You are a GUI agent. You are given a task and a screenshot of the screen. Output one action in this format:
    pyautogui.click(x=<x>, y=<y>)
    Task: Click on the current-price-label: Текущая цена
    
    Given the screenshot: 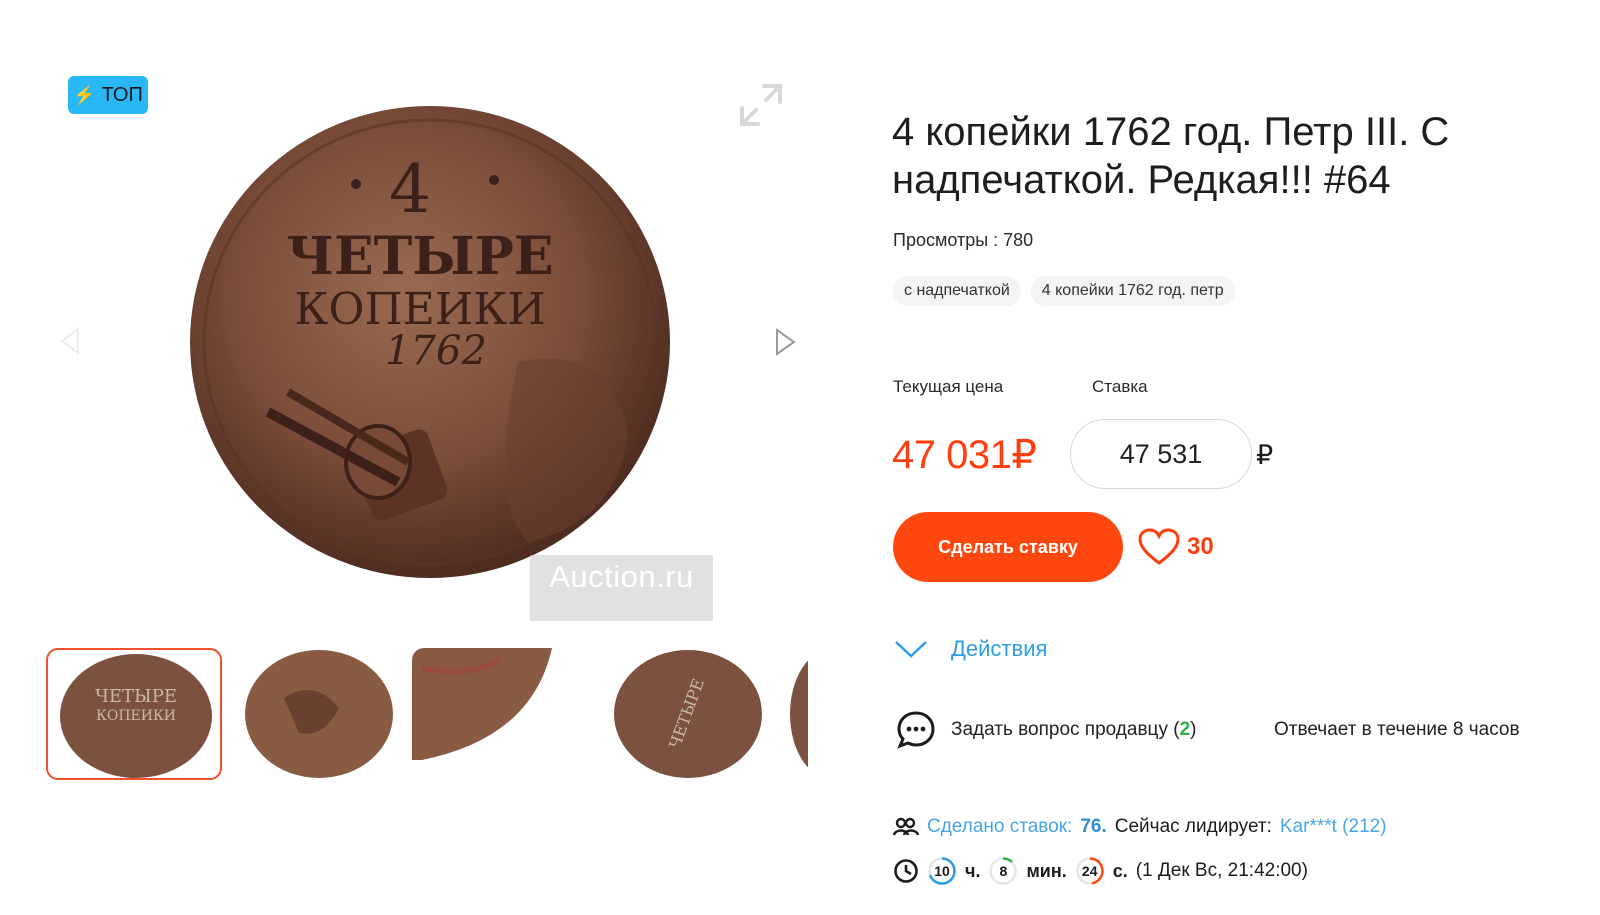 What is the action you would take?
    pyautogui.click(x=948, y=386)
    